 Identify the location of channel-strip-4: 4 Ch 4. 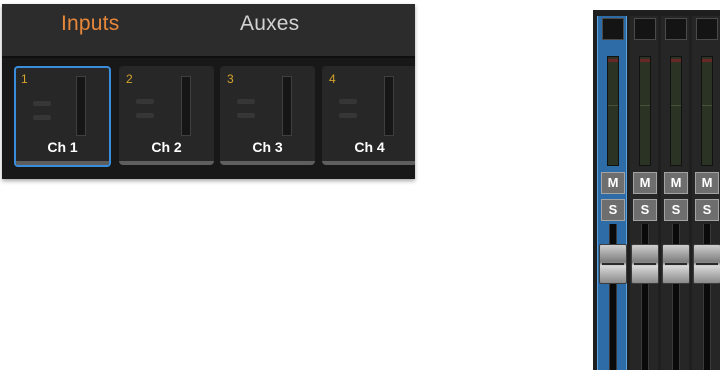
(368, 115).